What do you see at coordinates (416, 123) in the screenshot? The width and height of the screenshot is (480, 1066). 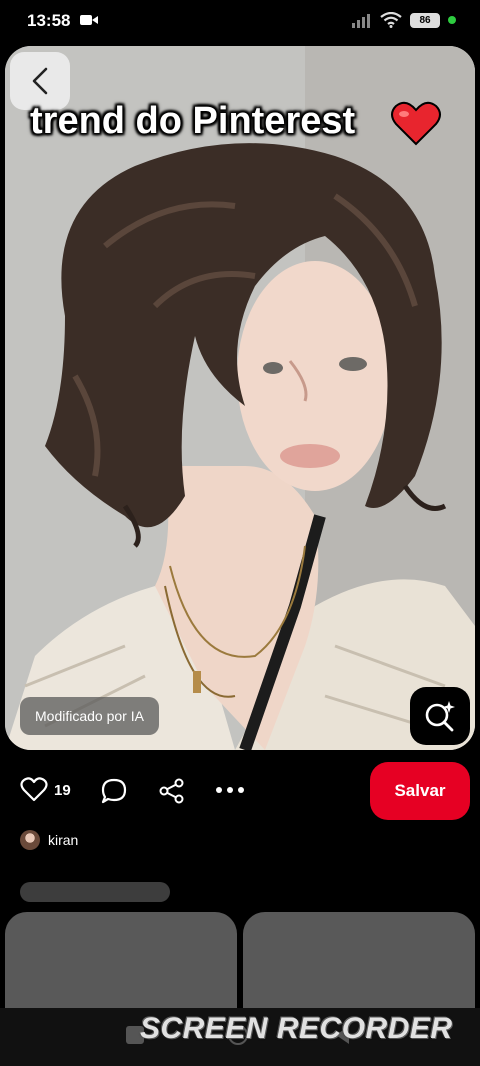 I see `red-heart-emoji-icon` at bounding box center [416, 123].